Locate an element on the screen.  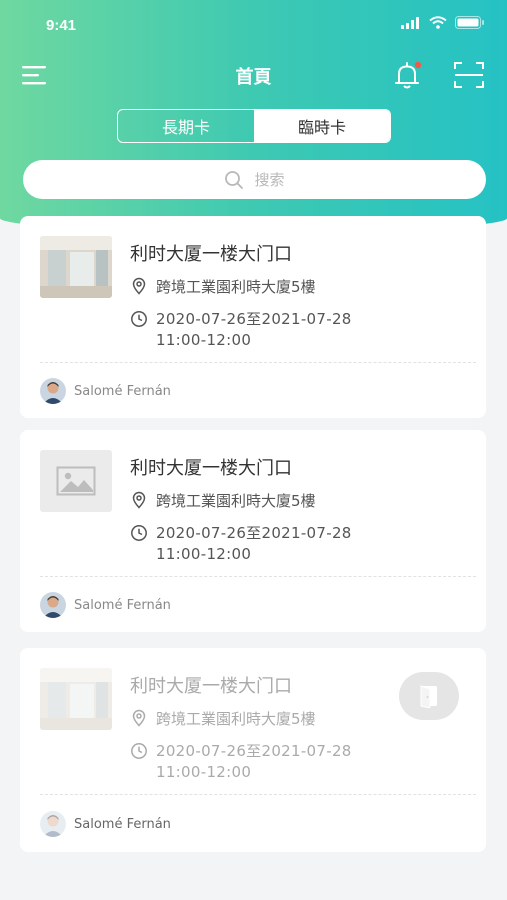
scan-button is located at coordinates (469, 75).